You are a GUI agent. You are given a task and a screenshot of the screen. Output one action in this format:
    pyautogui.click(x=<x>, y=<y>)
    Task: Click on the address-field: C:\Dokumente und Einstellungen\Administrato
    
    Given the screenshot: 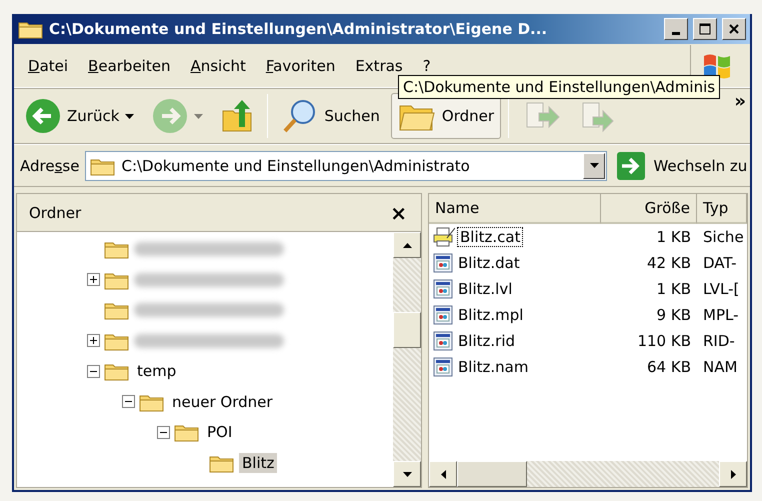 What is the action you would take?
    pyautogui.click(x=346, y=165)
    